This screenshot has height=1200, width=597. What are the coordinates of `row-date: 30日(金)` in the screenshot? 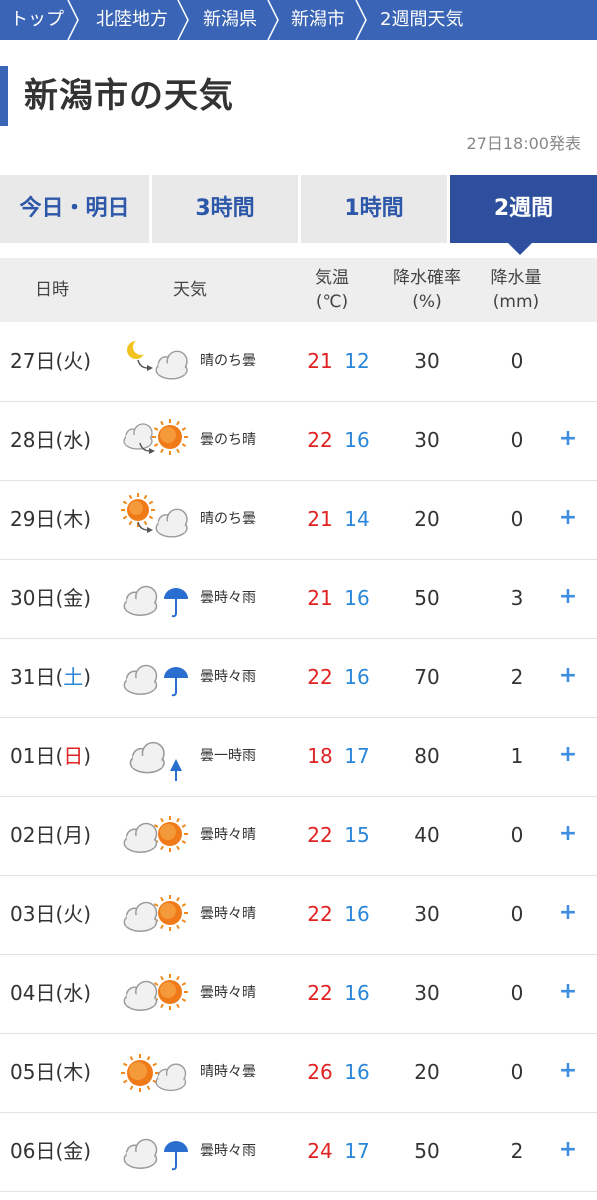 It's located at (50, 598).